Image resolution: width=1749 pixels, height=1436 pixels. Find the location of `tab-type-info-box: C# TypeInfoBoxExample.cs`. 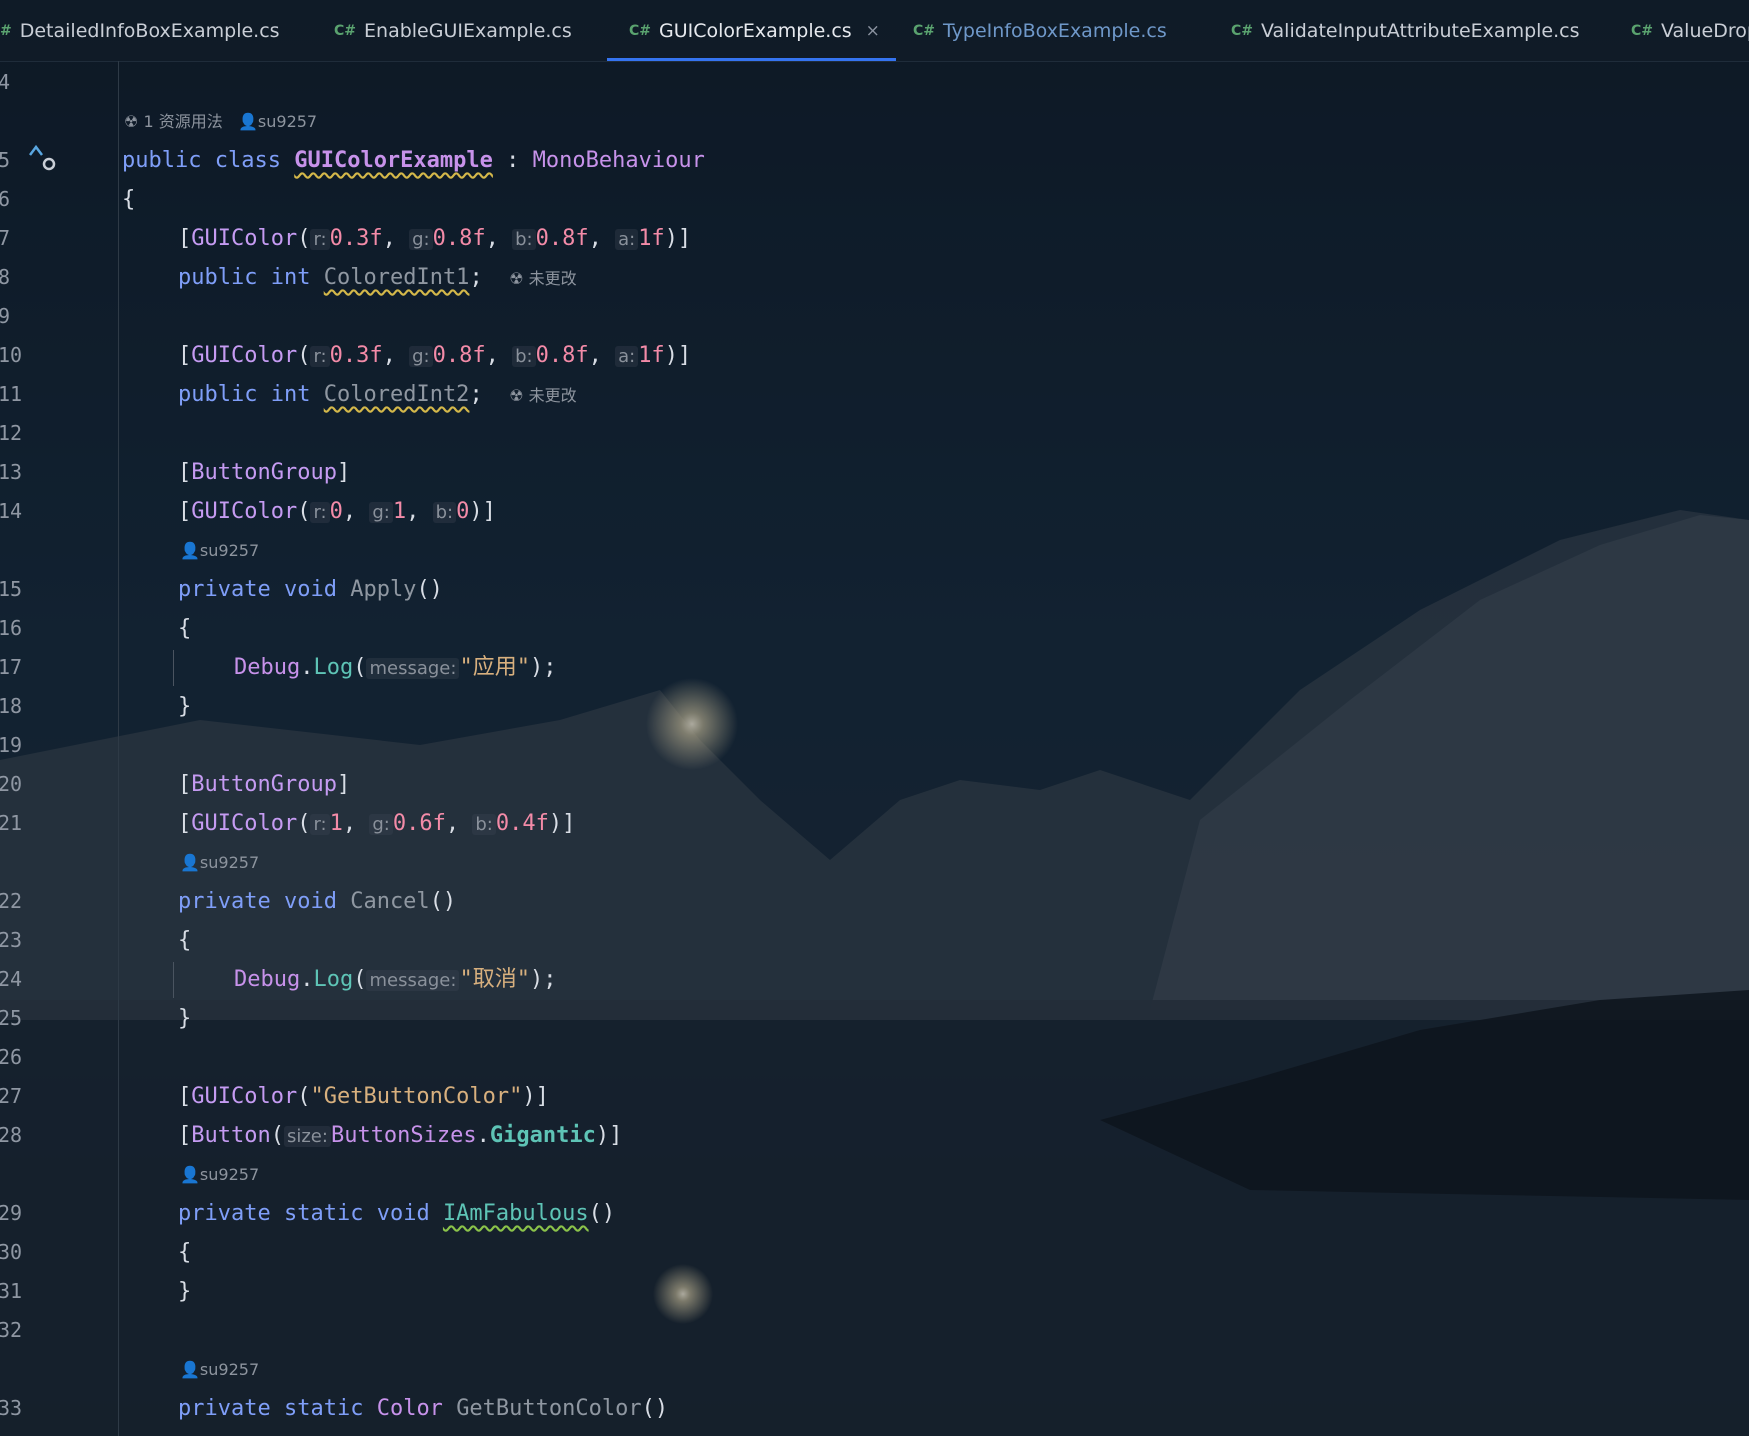

tab-type-info-box: C# TypeInfoBoxExample.cs is located at coordinates (1040, 30).